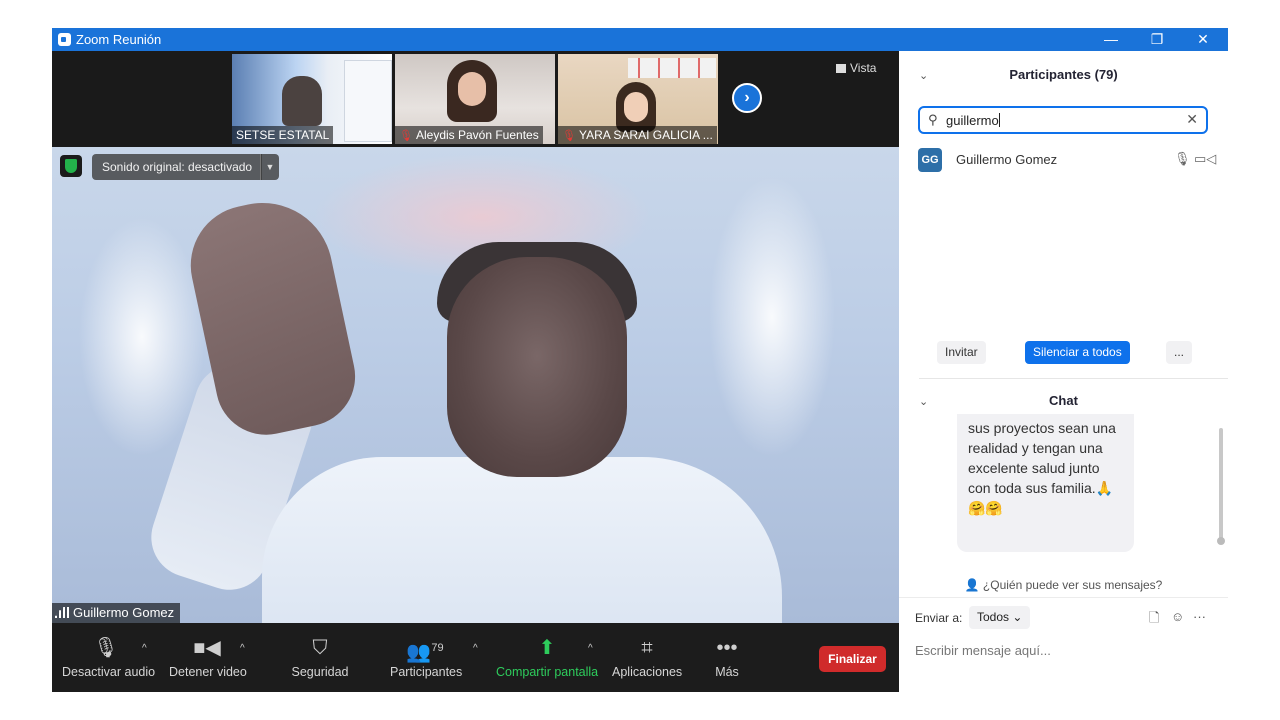 This screenshot has width=1280, height=720. I want to click on emoji-icon: ☺, so click(1177, 616).